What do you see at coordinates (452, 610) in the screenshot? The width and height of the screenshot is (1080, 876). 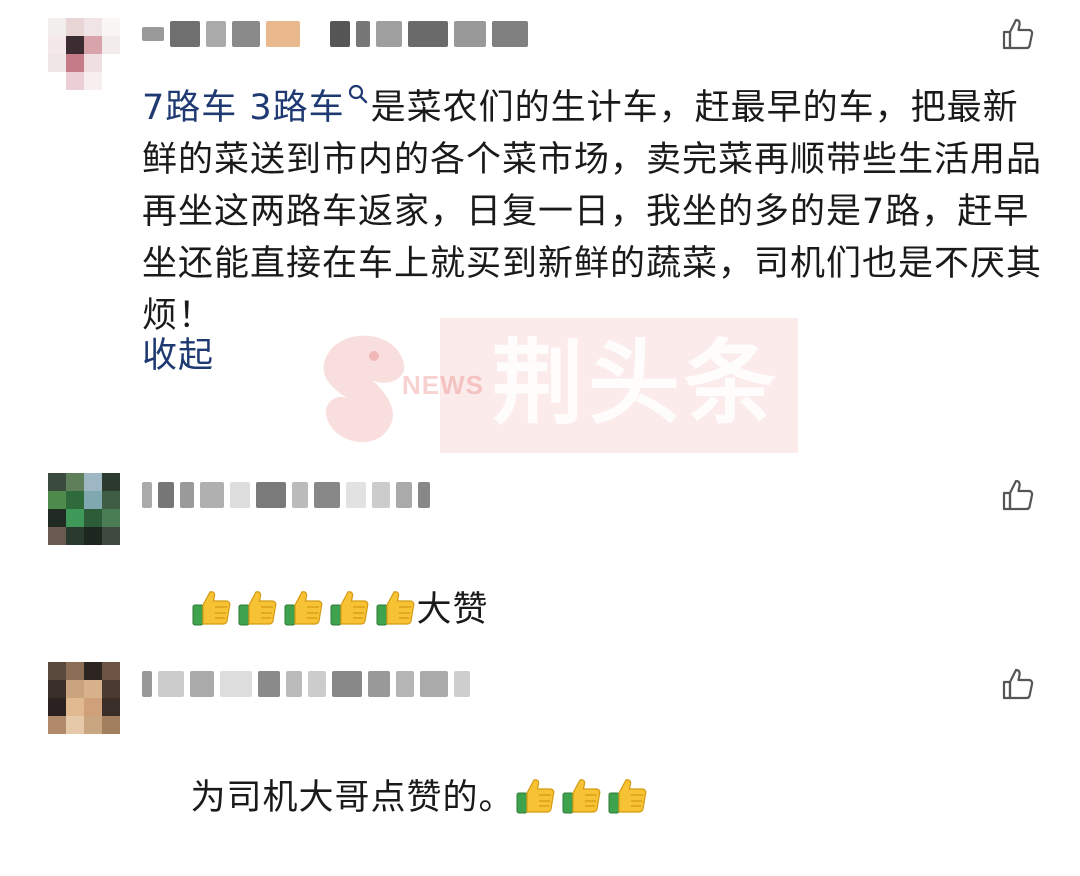 I see `comment-body: 大赞` at bounding box center [452, 610].